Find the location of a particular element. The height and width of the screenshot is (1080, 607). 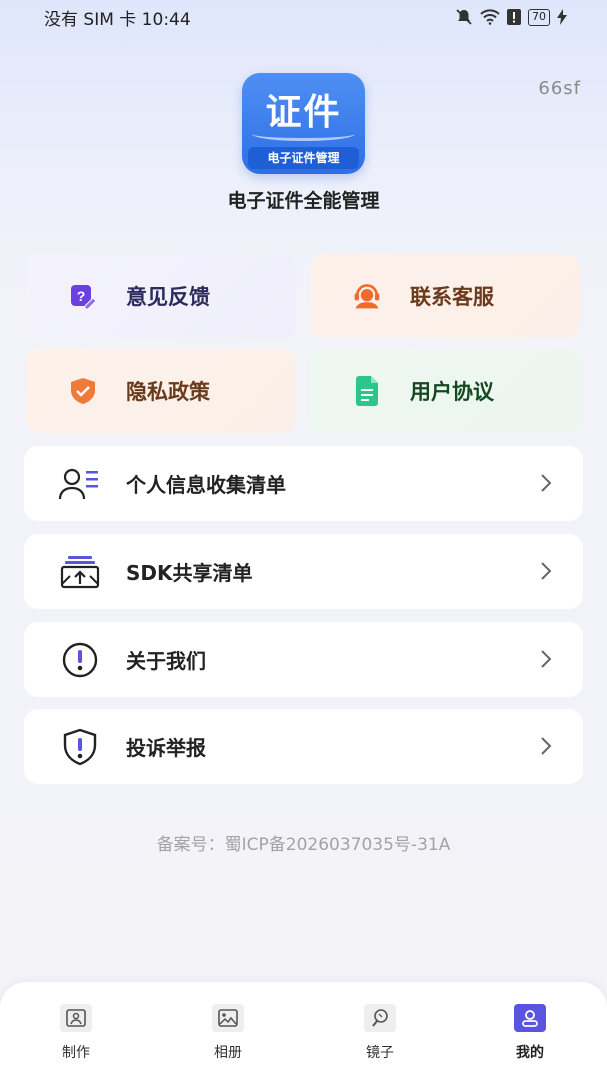

status-bar: 没有 SIM 卡 10:44 70 is located at coordinates (303, 17).